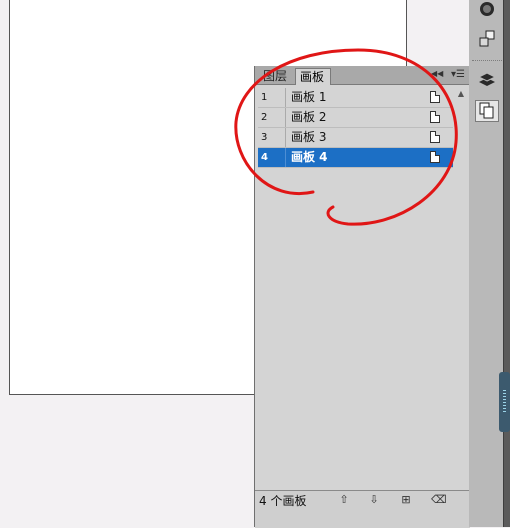 The height and width of the screenshot is (528, 510). Describe the element at coordinates (374, 500) in the screenshot. I see `move-down-icon: ⇩` at that location.